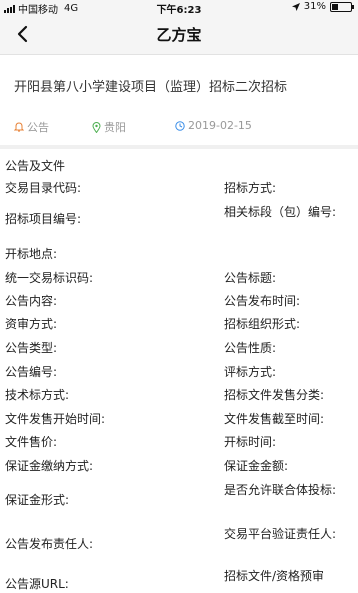 This screenshot has height=593, width=358. Describe the element at coordinates (31, 324) in the screenshot. I see `field-label: 资审方式:` at that location.